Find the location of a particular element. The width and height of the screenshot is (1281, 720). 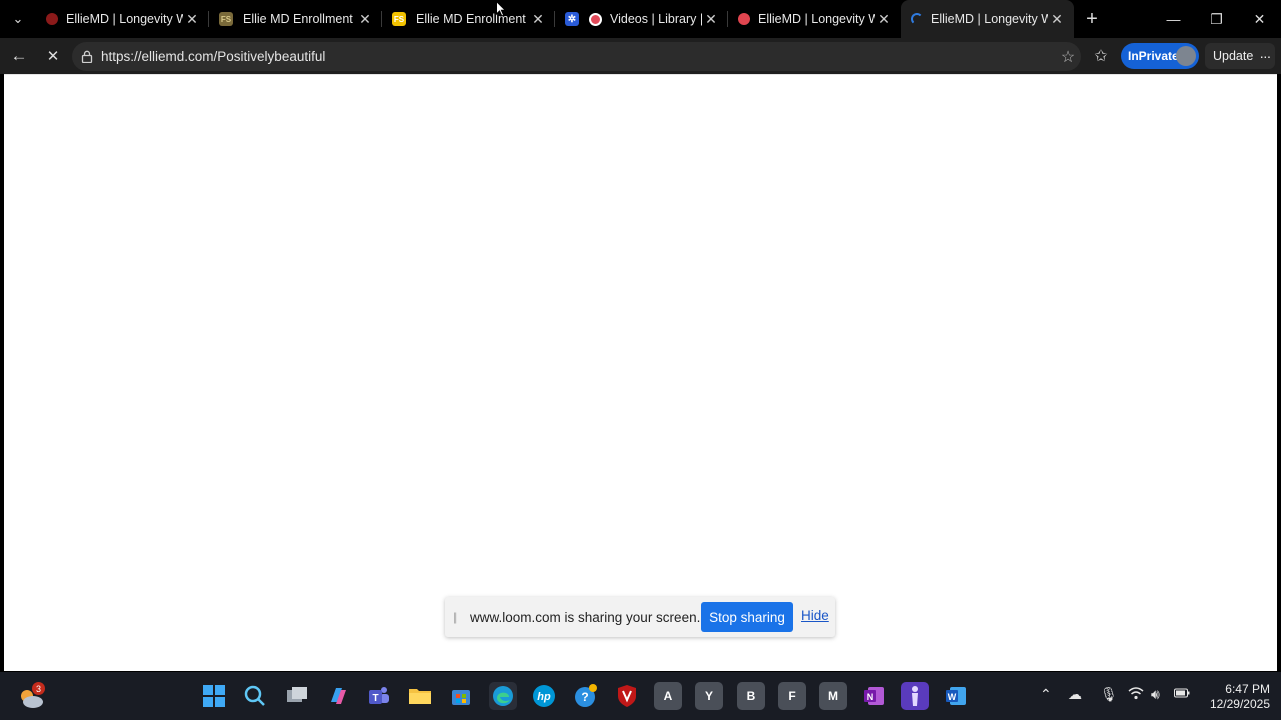

stop-loading-icon: ✕ is located at coordinates (53, 56).